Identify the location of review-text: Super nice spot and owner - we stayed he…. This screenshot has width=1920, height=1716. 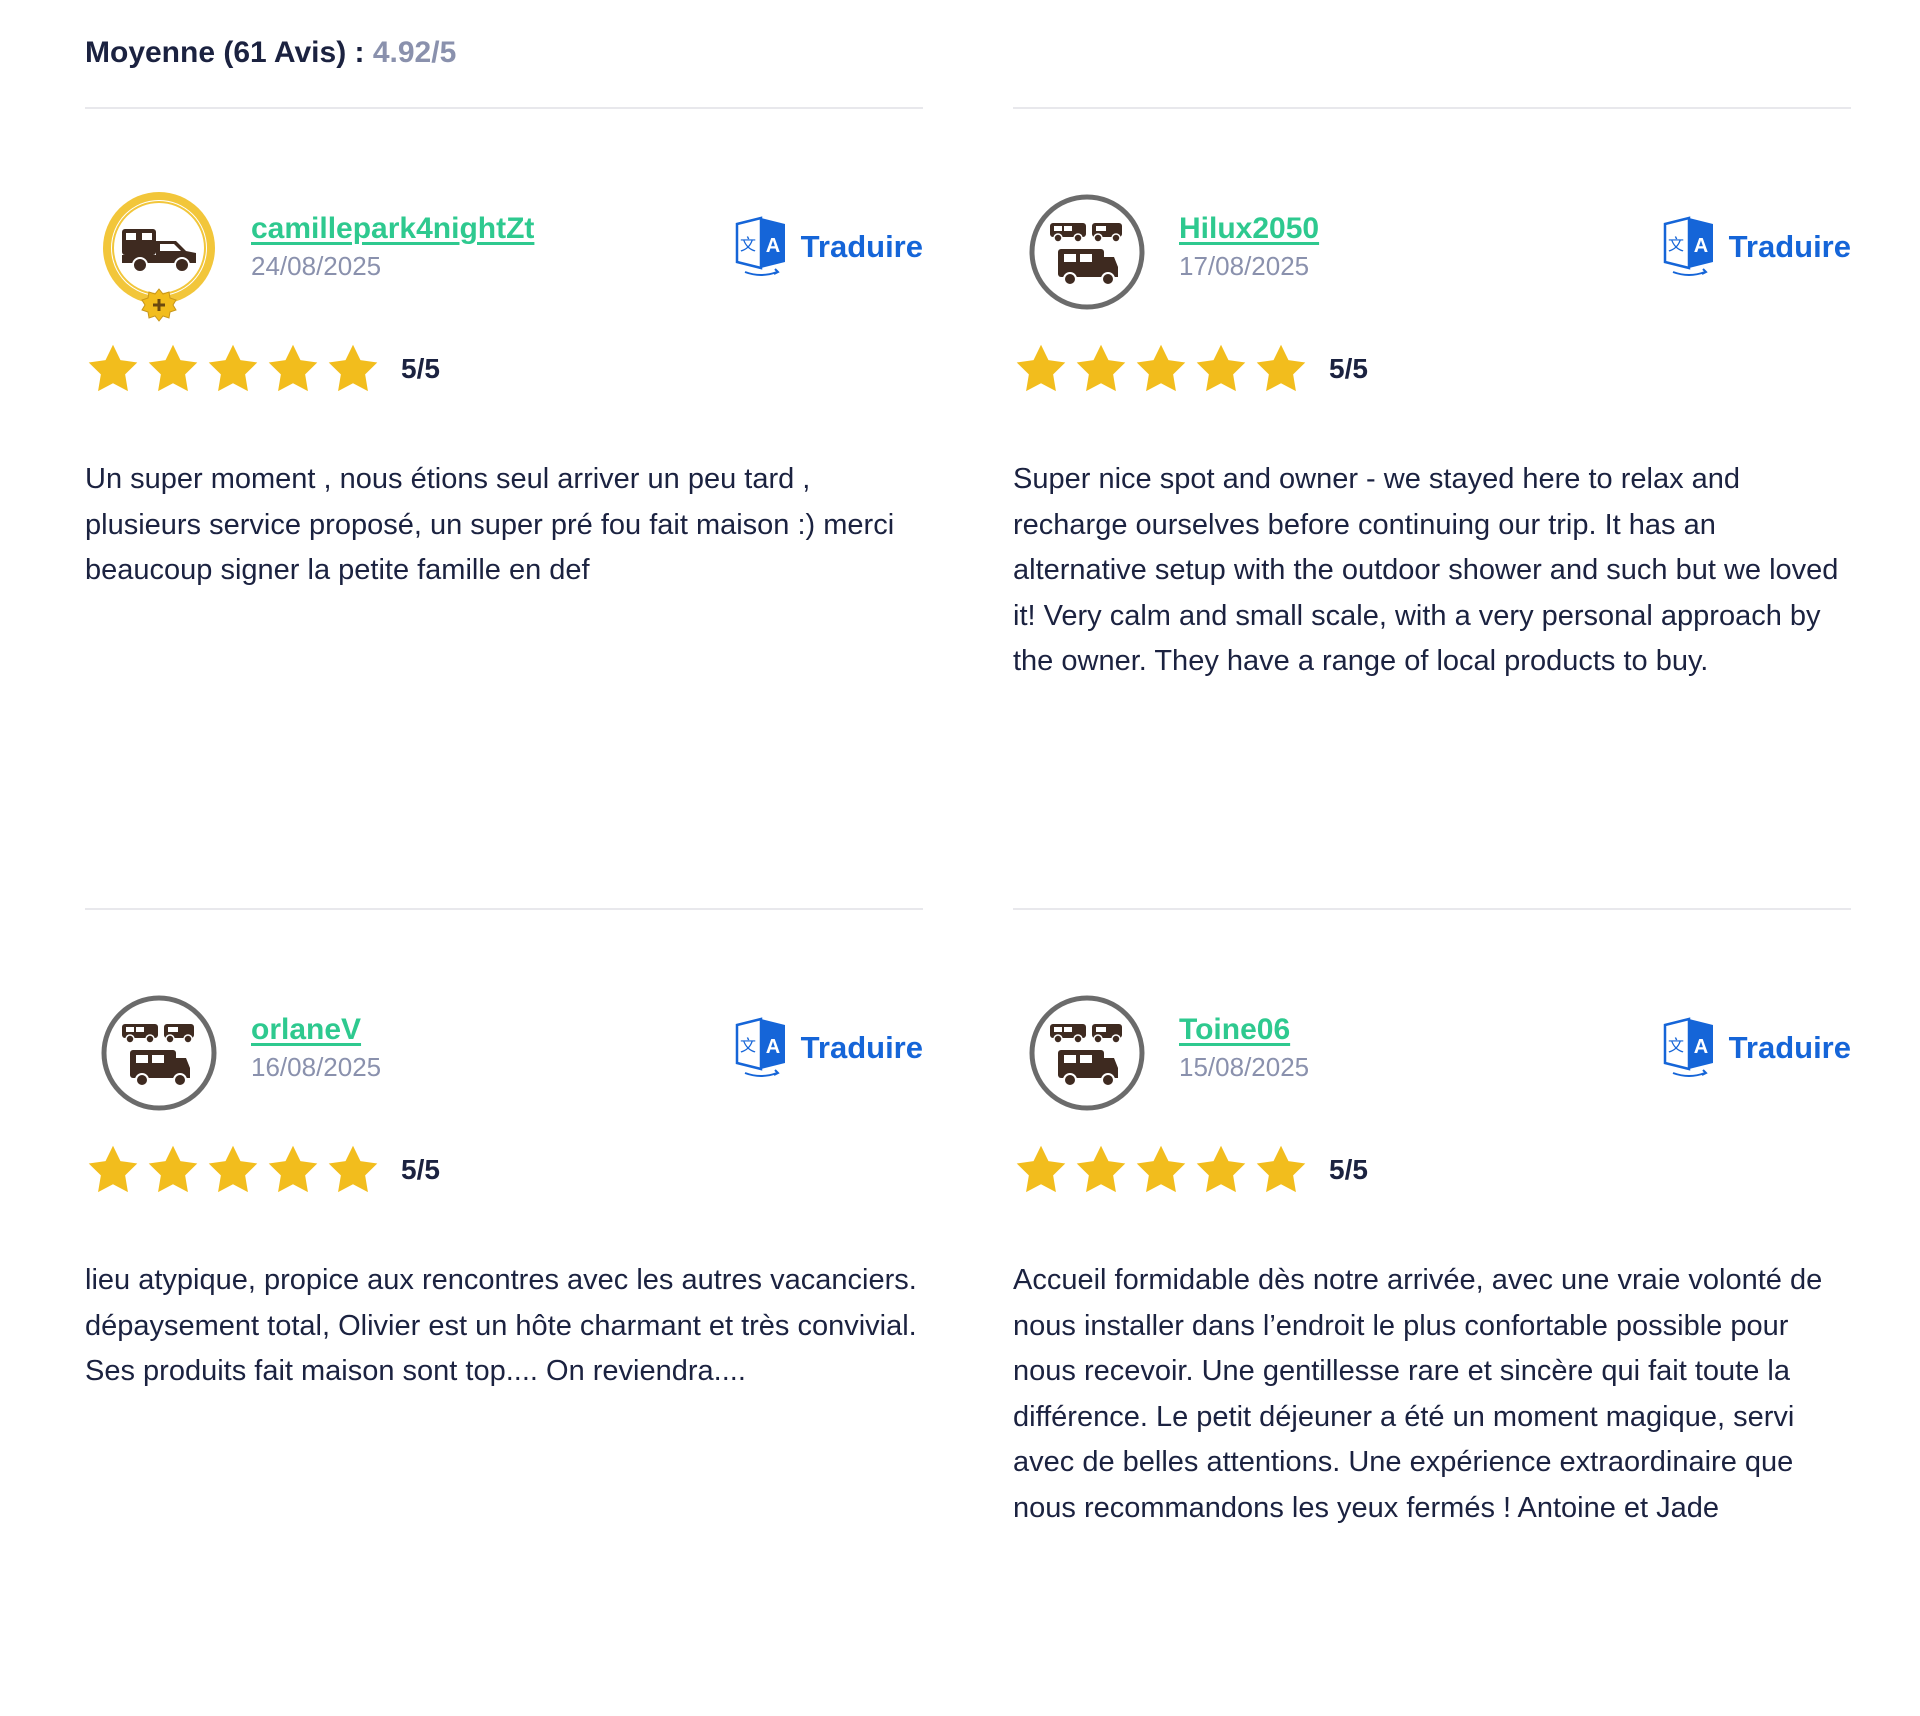
(1426, 570).